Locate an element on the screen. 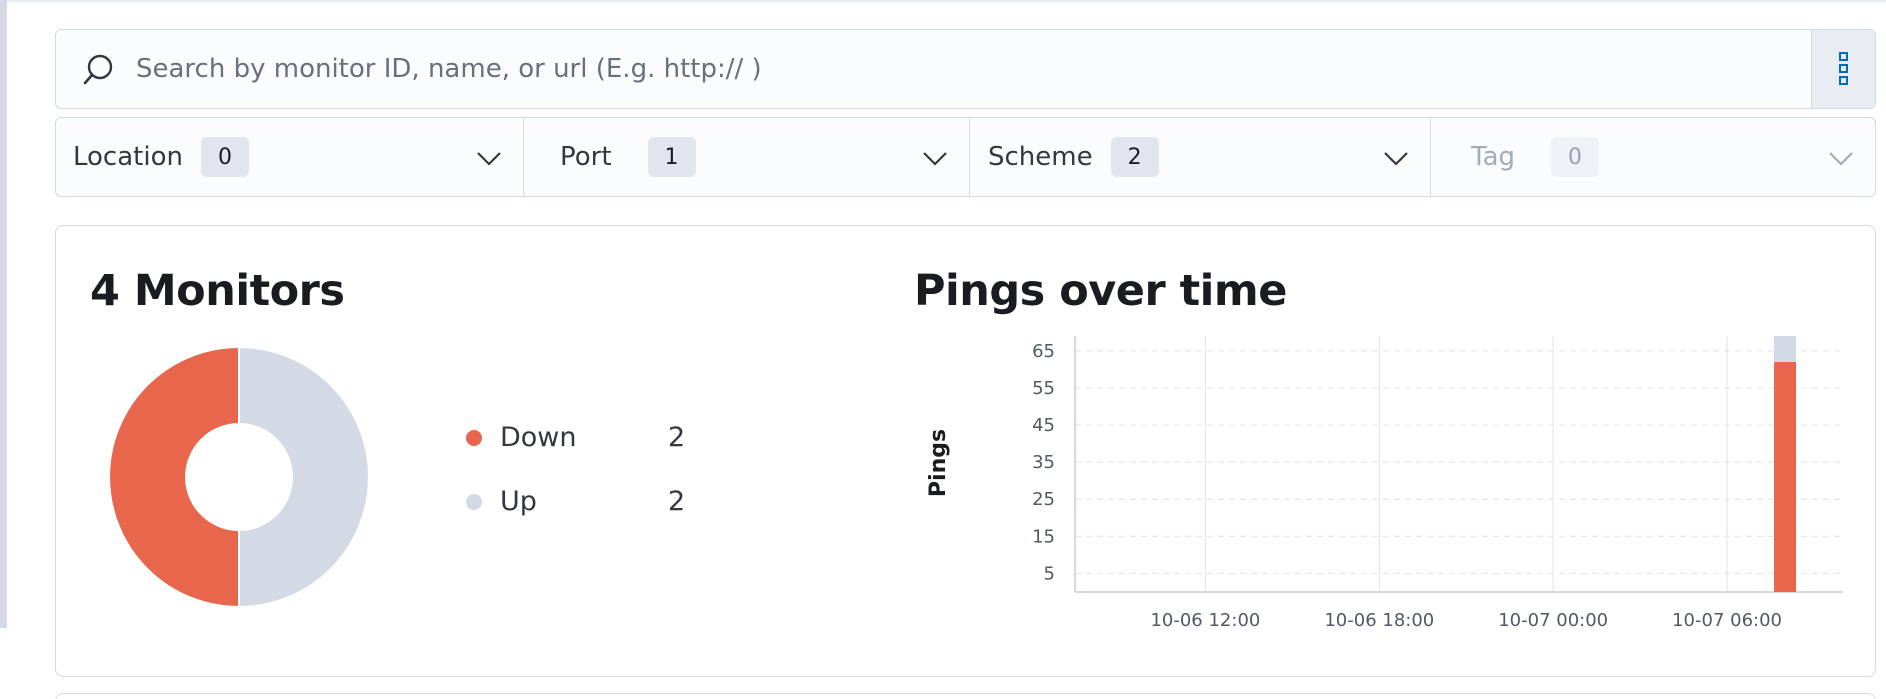 The width and height of the screenshot is (1886, 699). search-bar is located at coordinates (965, 69).